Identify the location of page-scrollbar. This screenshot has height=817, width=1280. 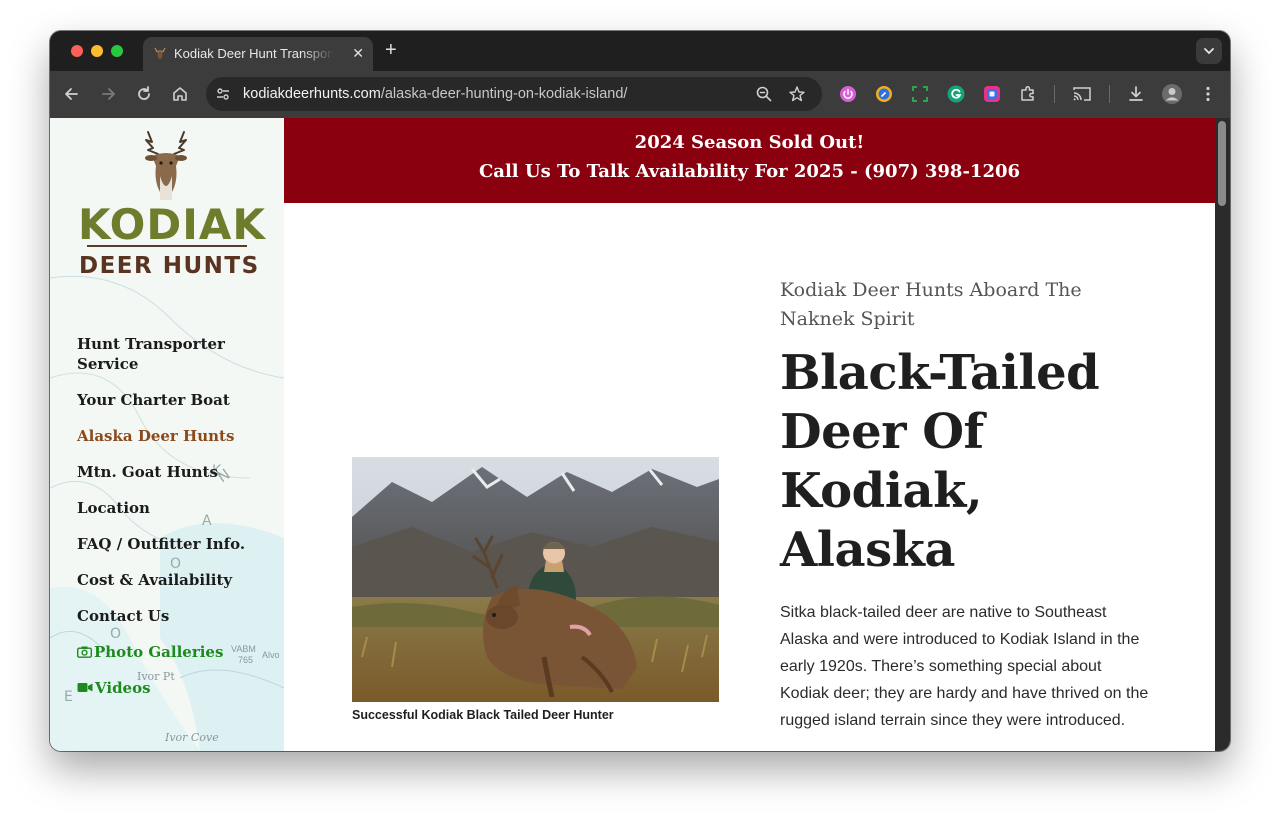
(1222, 434).